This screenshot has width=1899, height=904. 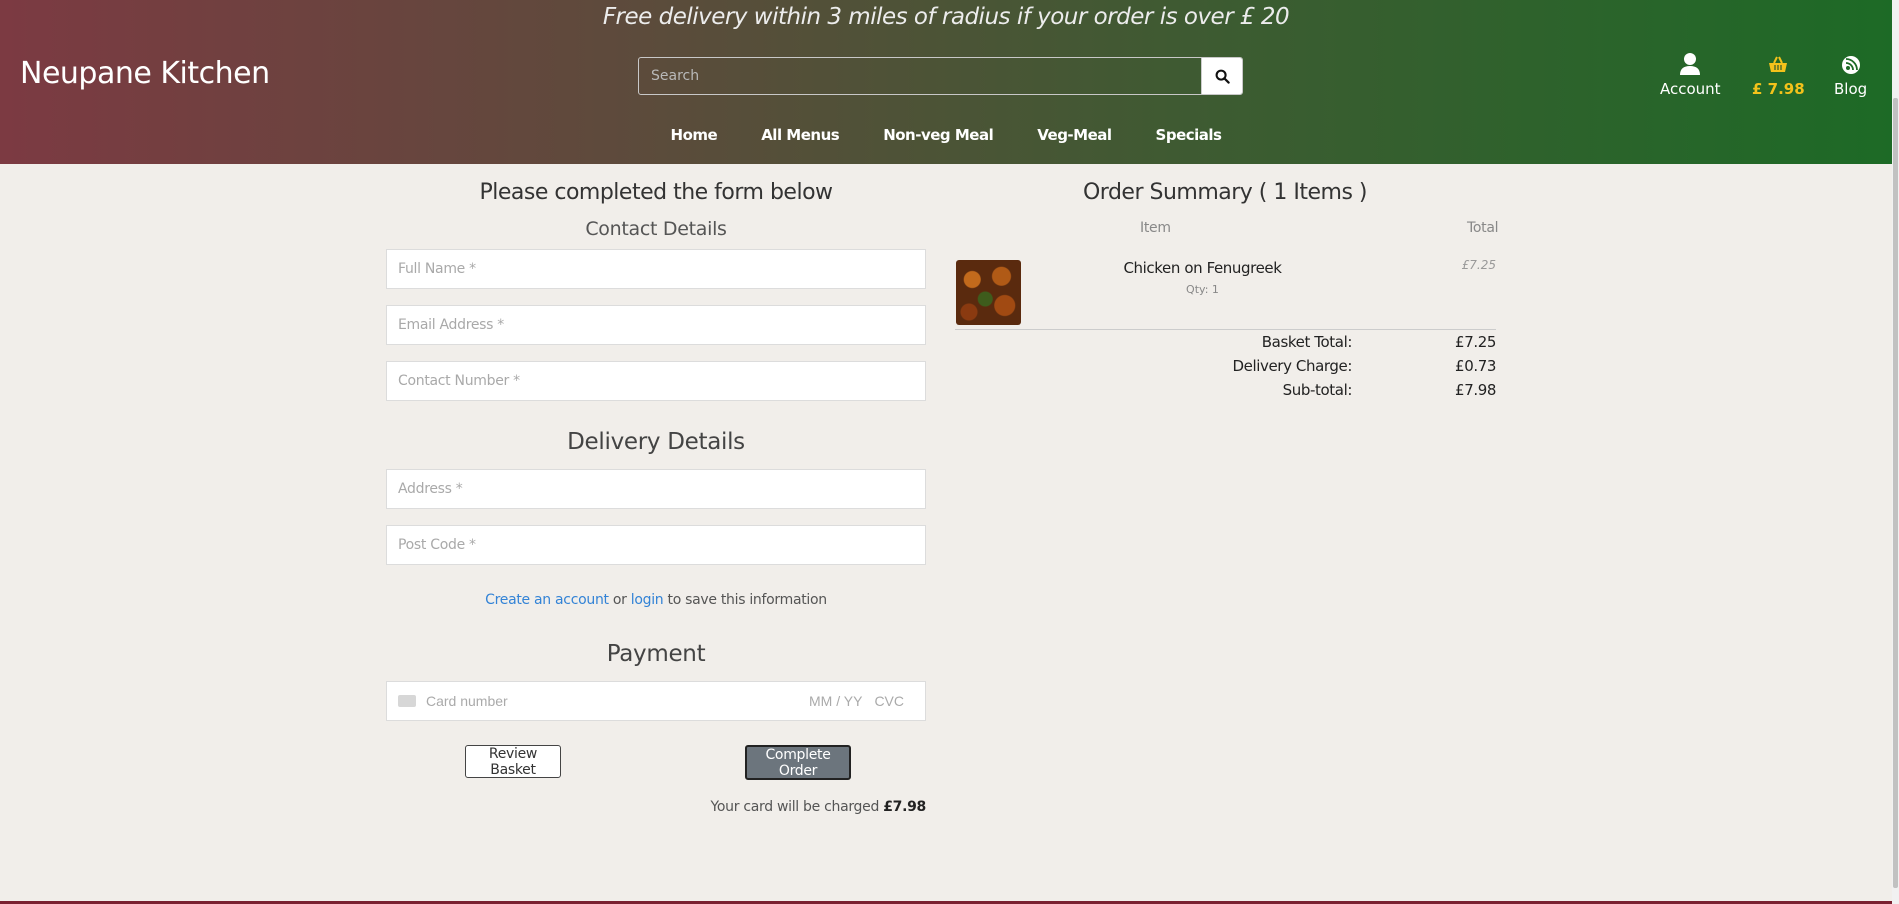 What do you see at coordinates (656, 381) in the screenshot?
I see `contact-number-field` at bounding box center [656, 381].